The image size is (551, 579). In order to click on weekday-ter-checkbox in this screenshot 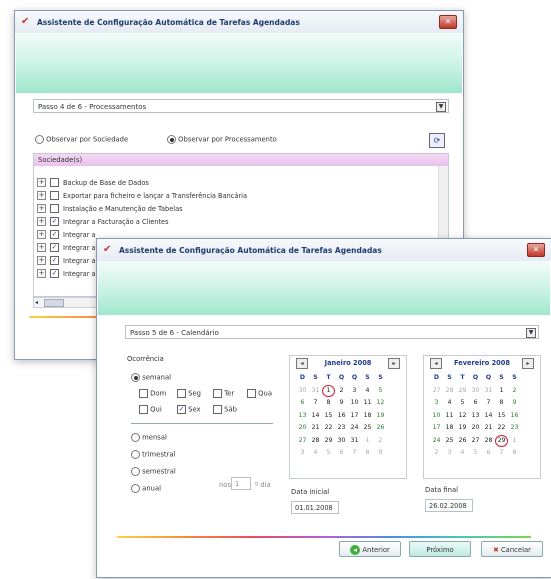, I will do `click(217, 393)`.